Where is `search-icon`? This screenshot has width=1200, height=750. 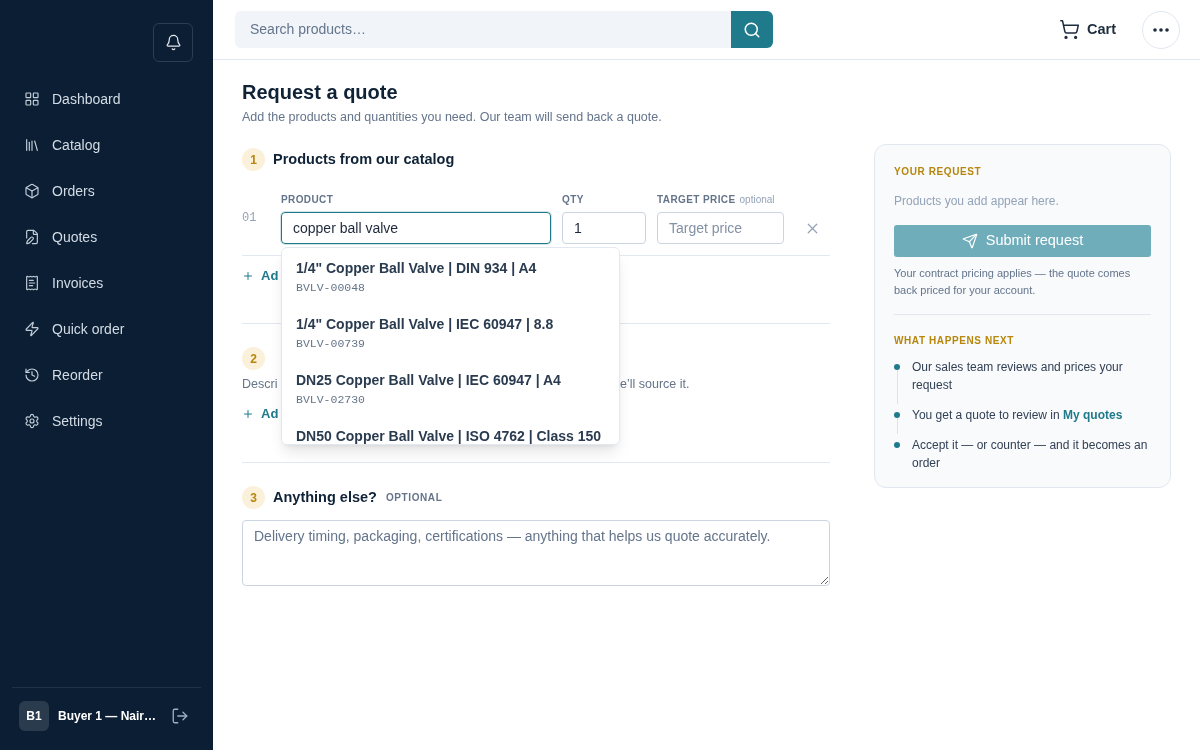
search-icon is located at coordinates (752, 29).